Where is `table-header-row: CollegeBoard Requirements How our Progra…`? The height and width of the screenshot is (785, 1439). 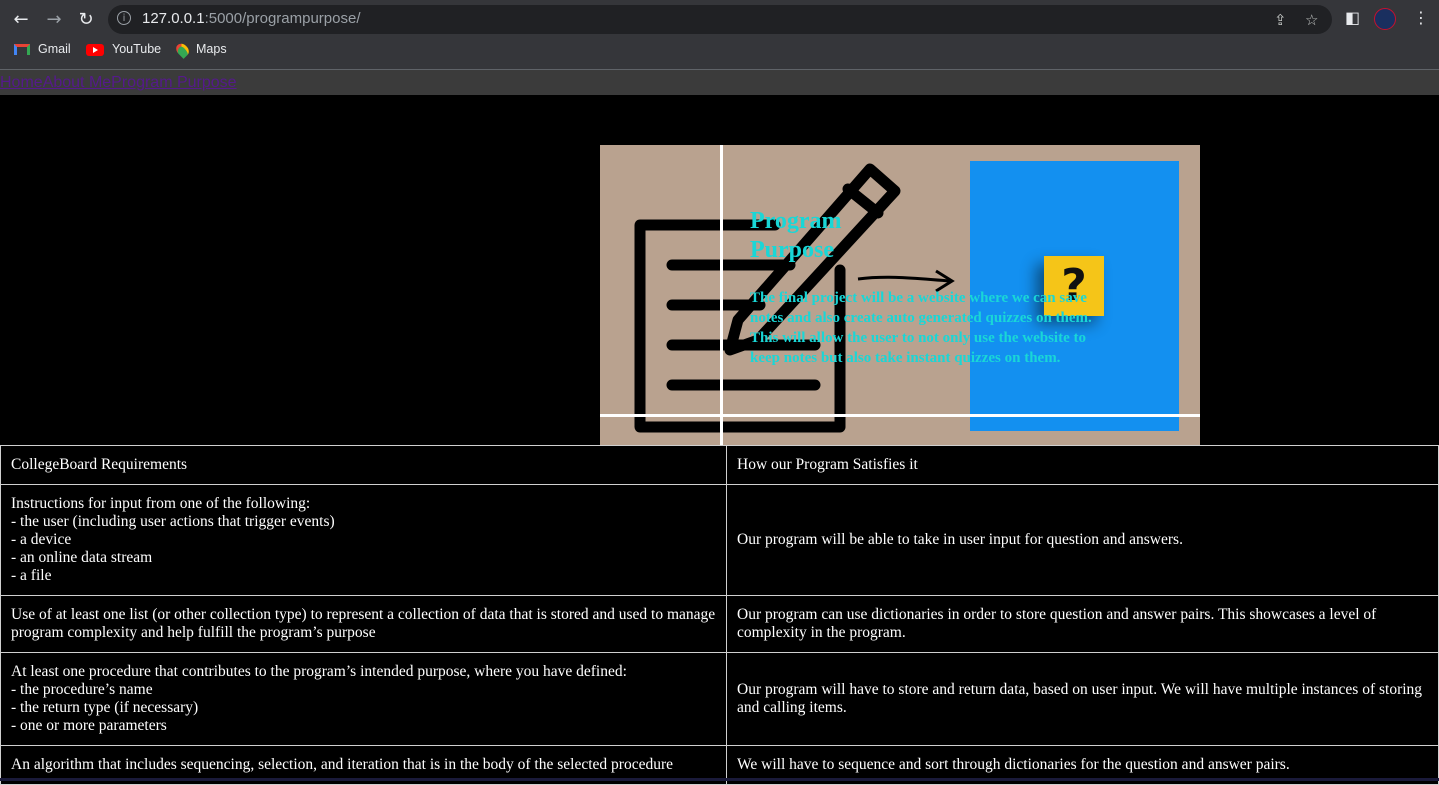
table-header-row: CollegeBoard Requirements How our Progra… is located at coordinates (719, 465).